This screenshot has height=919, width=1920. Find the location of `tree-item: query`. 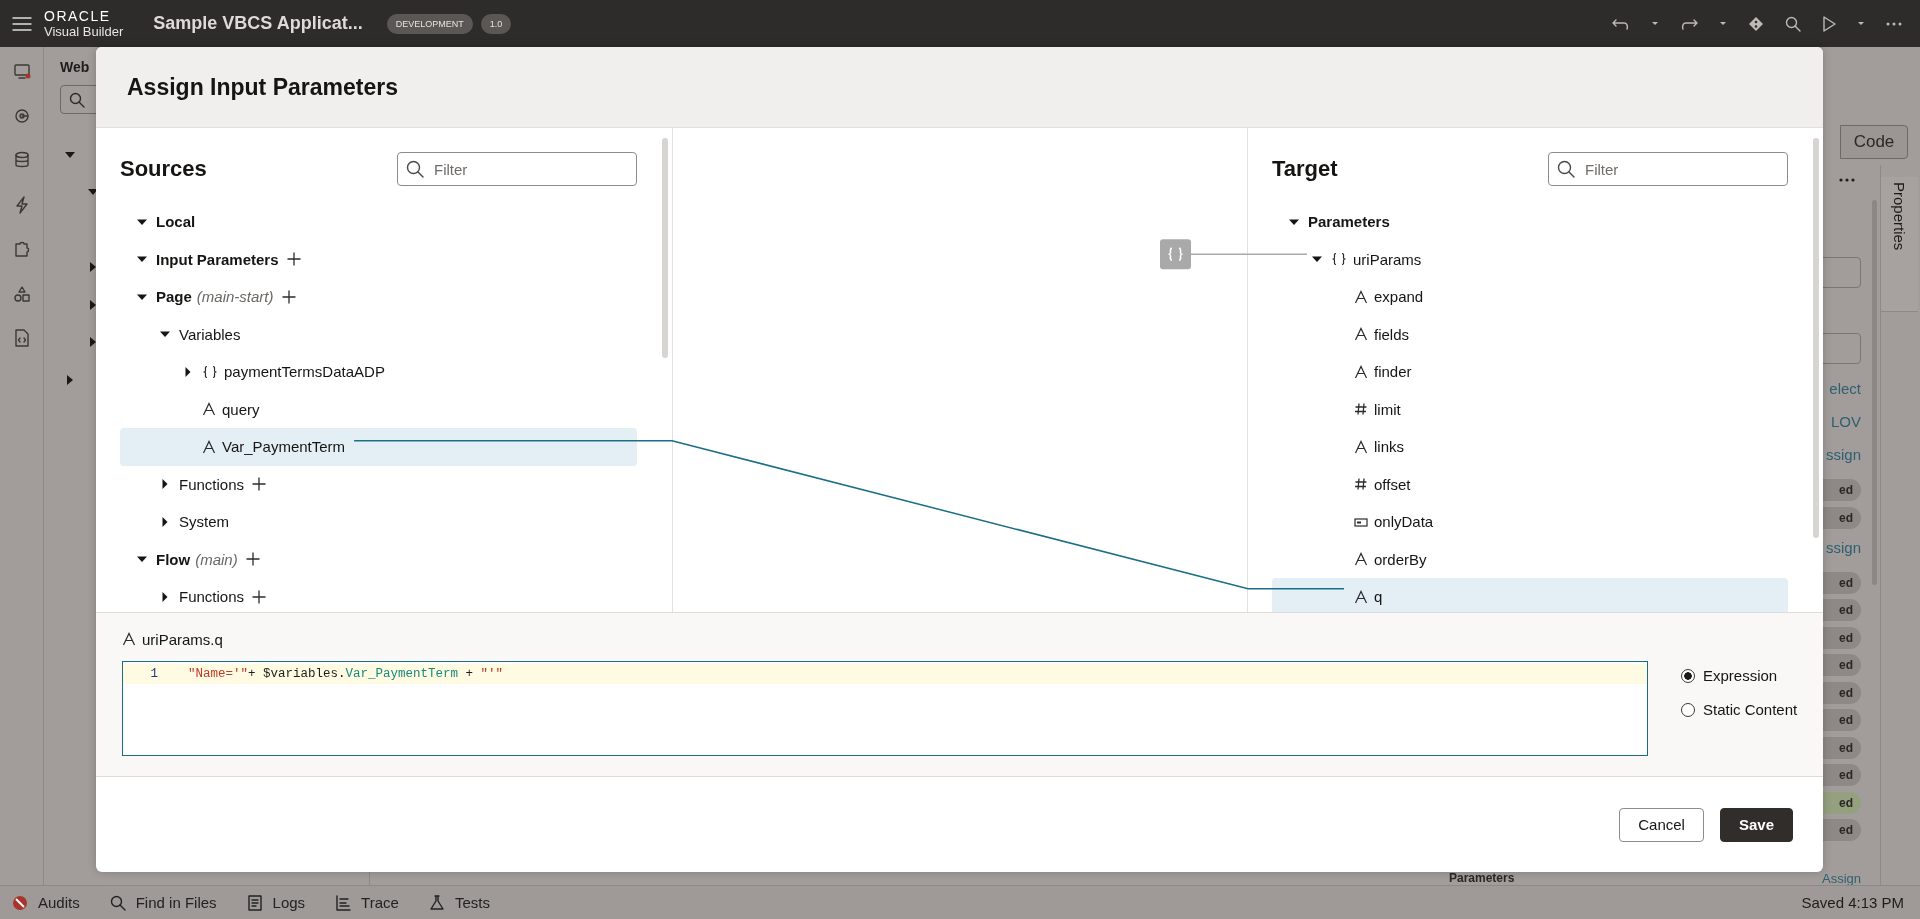

tree-item: query is located at coordinates (378, 409).